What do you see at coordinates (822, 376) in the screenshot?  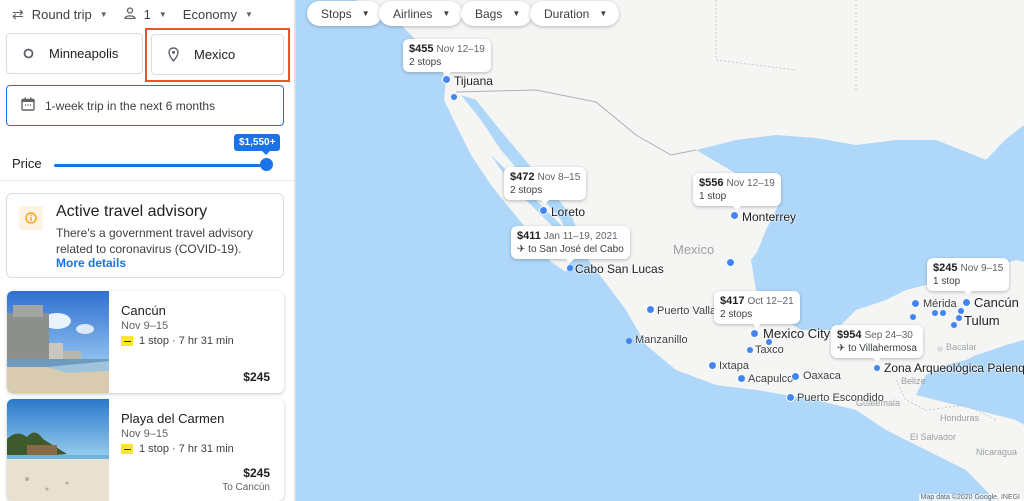 I see `place-label-oaxaca: Oaxaca` at bounding box center [822, 376].